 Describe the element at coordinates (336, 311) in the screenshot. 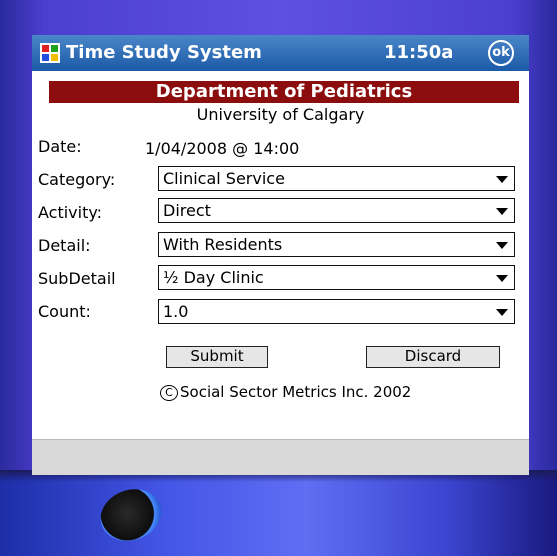

I see `count-select: 1.0` at that location.